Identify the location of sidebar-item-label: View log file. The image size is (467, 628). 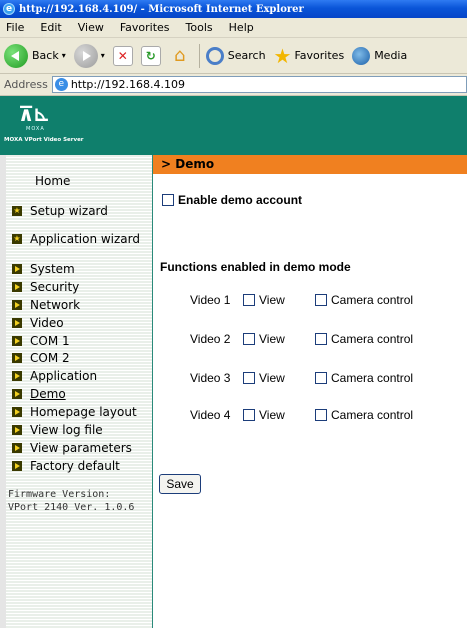
(66, 429).